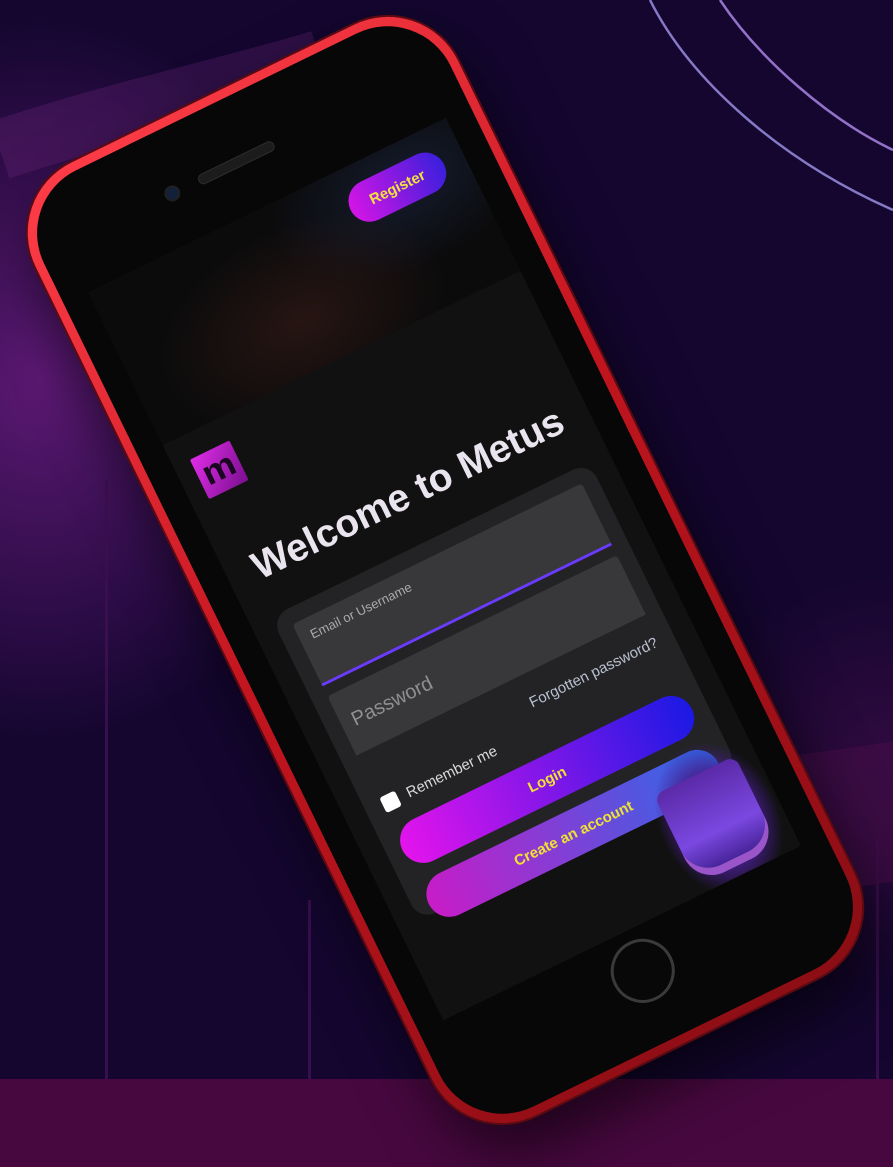 The width and height of the screenshot is (893, 1167). I want to click on home-button, so click(642, 971).